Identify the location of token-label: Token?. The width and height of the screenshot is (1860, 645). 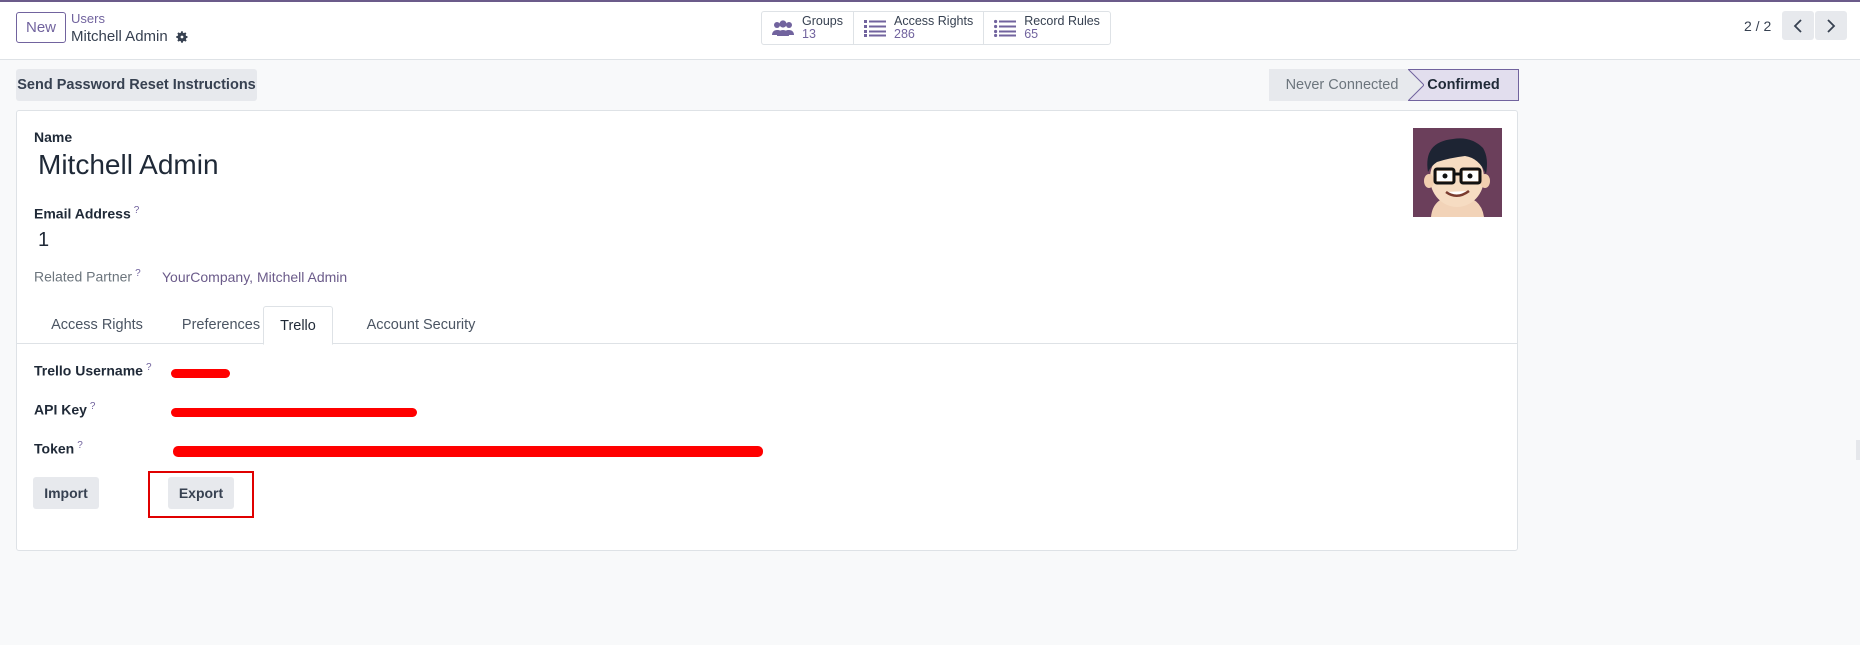
(58, 448).